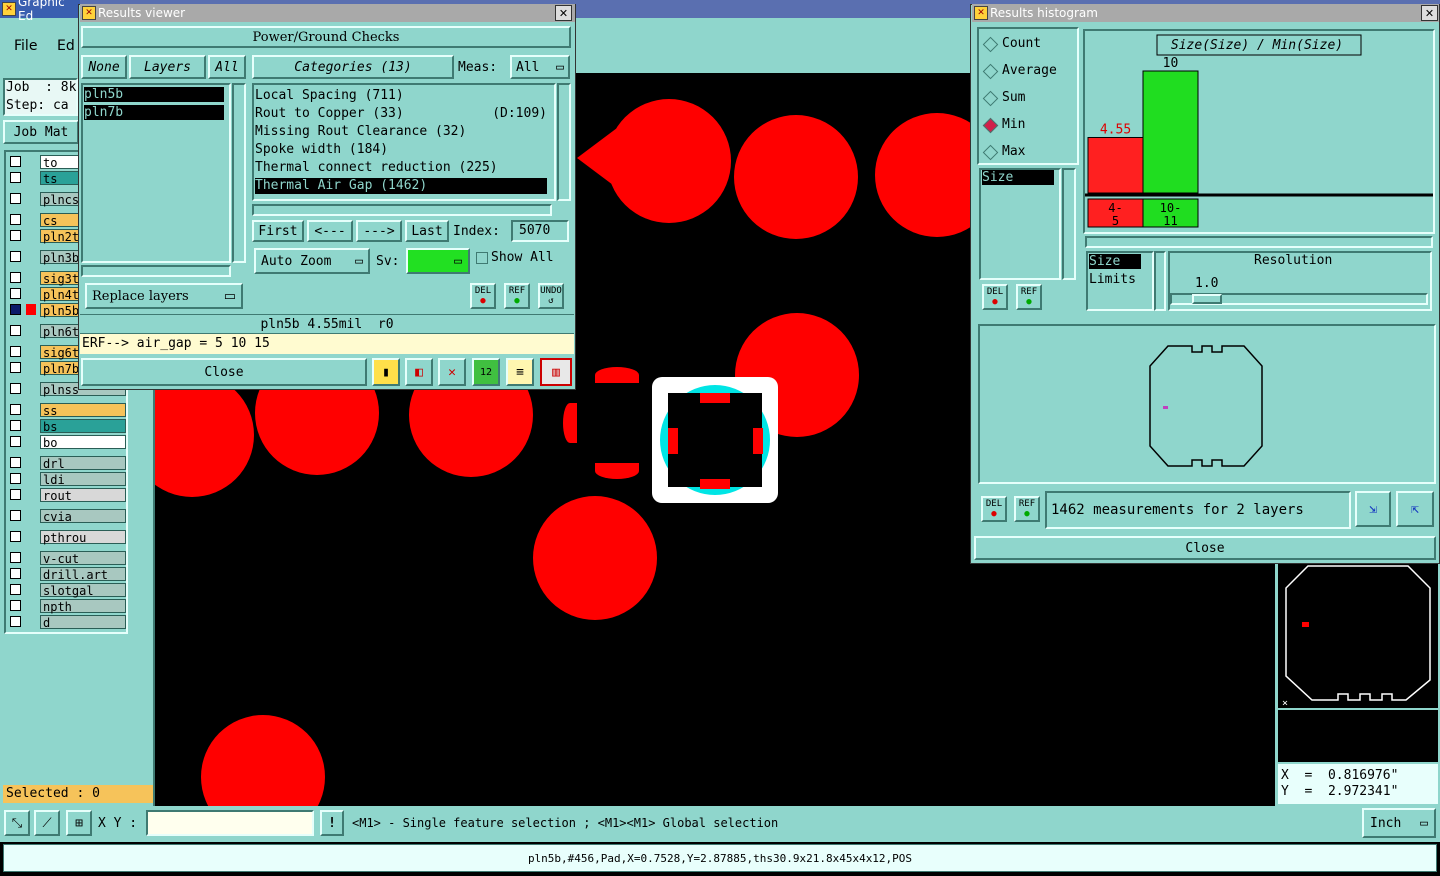 This screenshot has width=1440, height=876. I want to click on preview-ref-button: REF ●, so click(1027, 509).